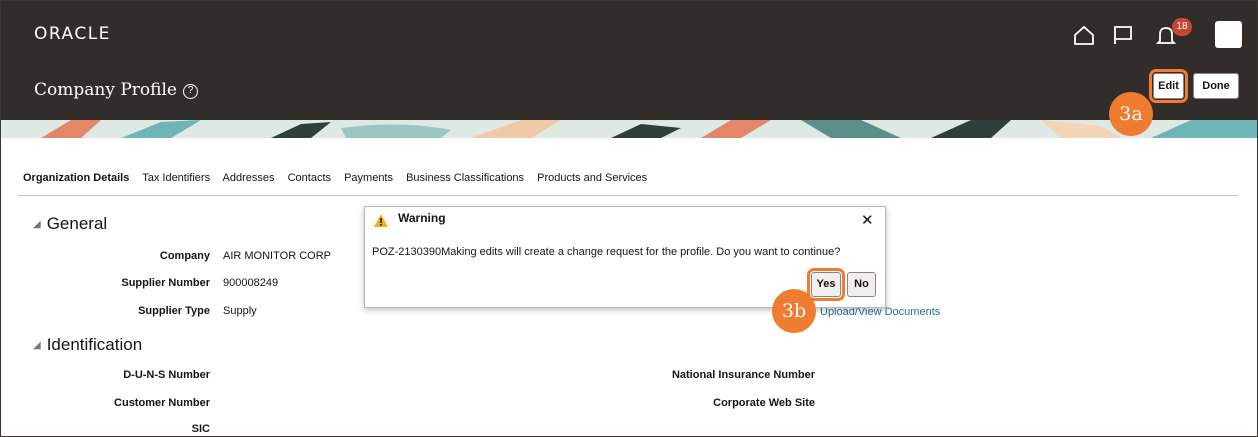 Image resolution: width=1258 pixels, height=437 pixels. What do you see at coordinates (381, 220) in the screenshot?
I see `warning-icon` at bounding box center [381, 220].